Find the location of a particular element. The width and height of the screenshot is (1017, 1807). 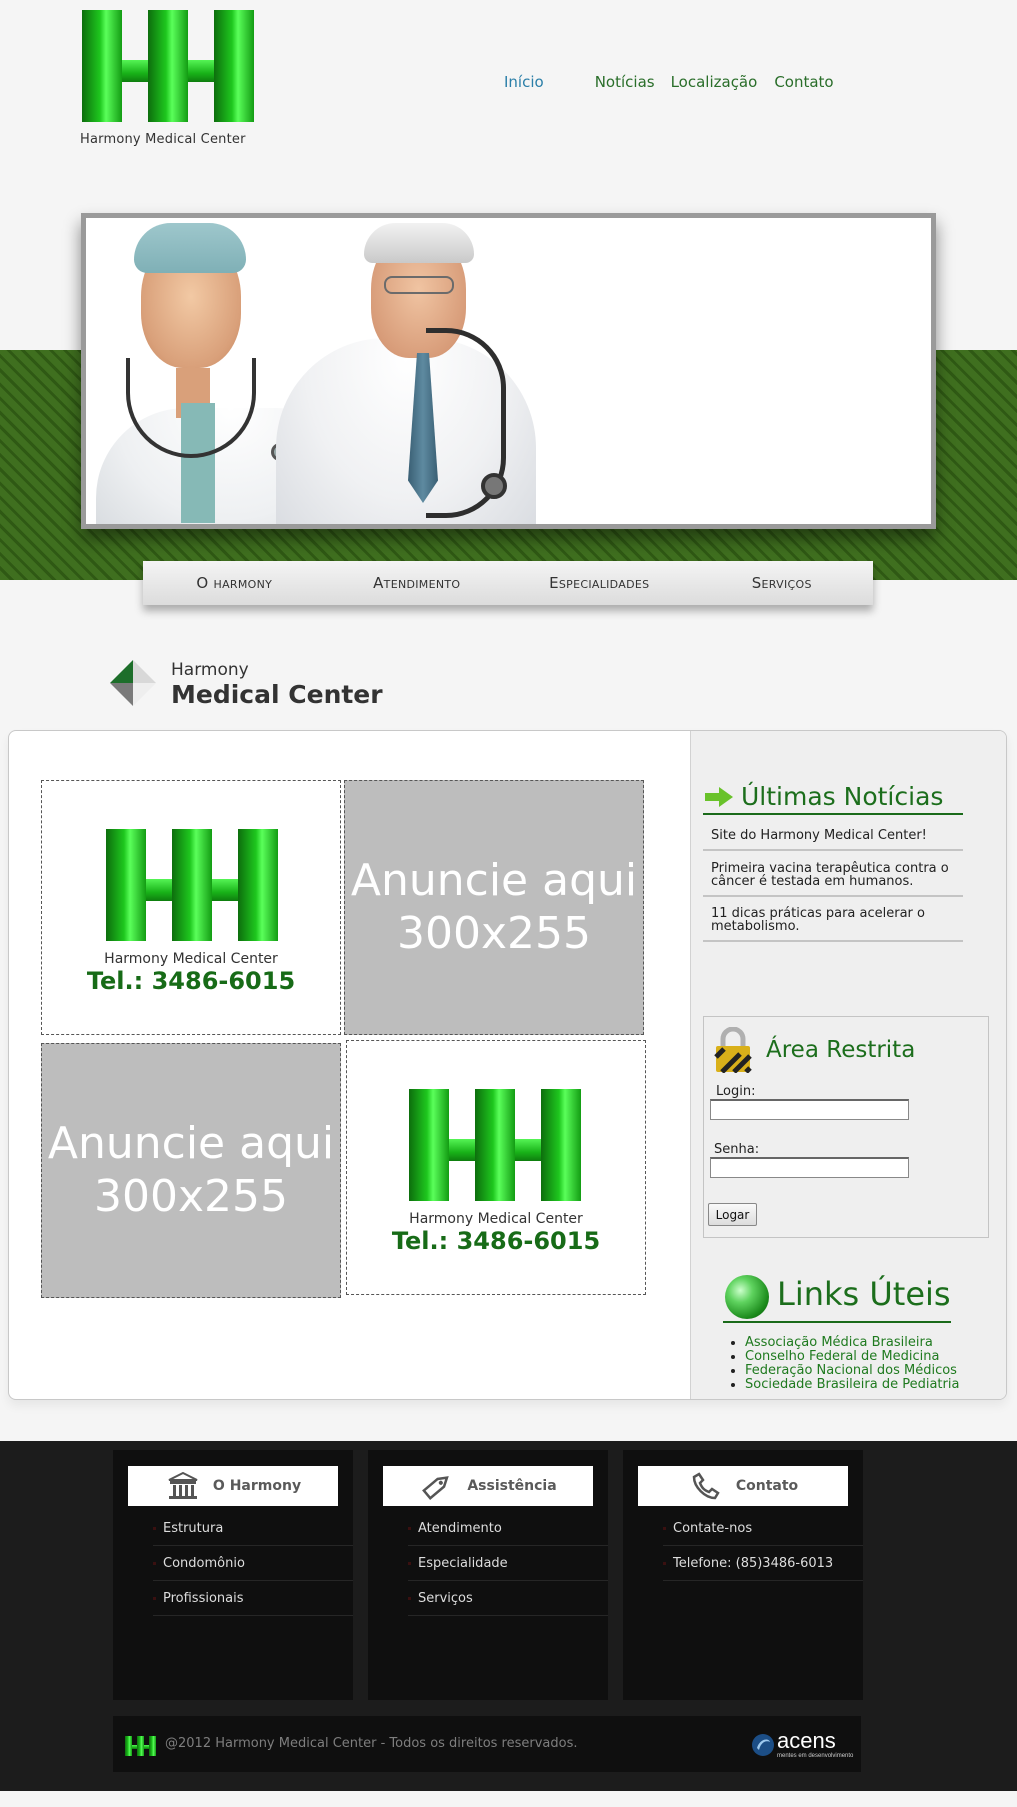

globe-icon is located at coordinates (747, 1297).